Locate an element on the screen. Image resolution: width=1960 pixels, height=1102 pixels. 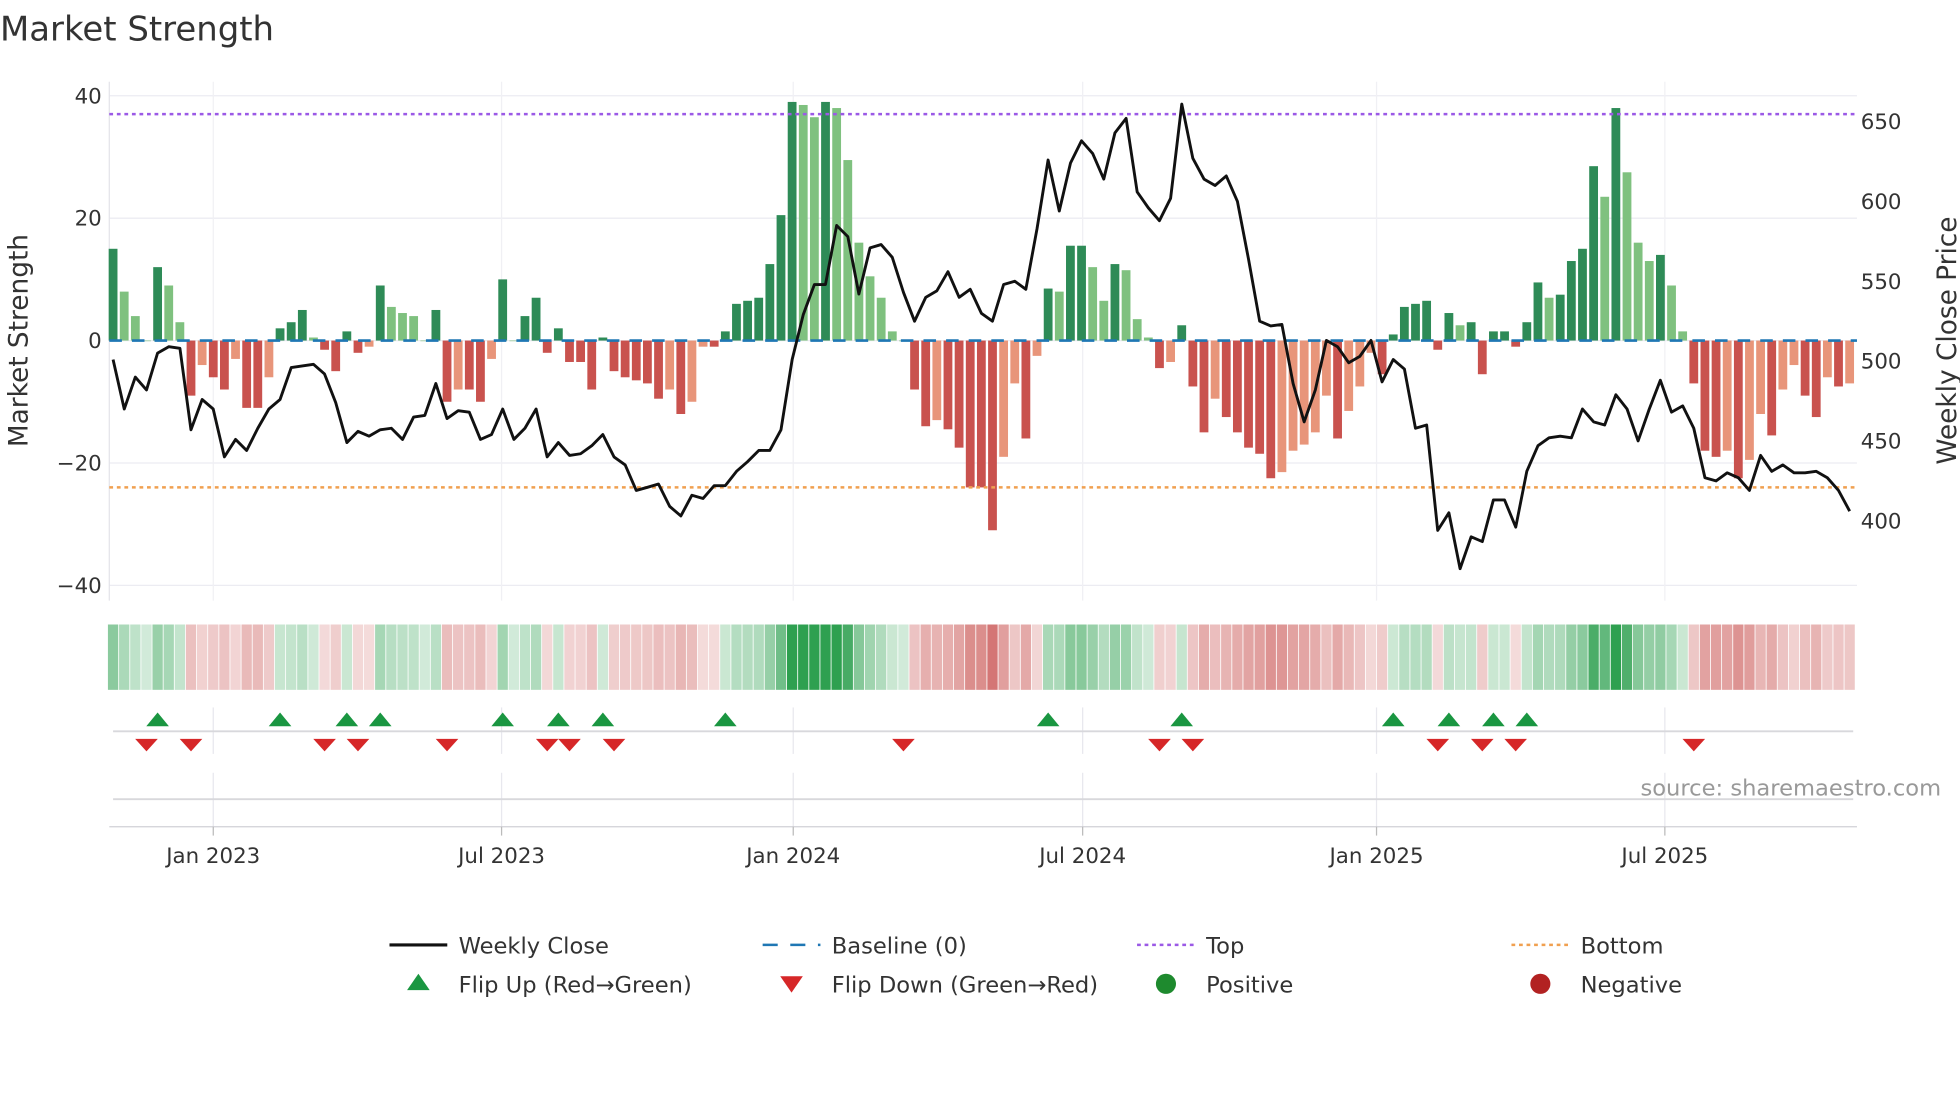
y2-tick-label: 550 is located at coordinates (1881, 282).